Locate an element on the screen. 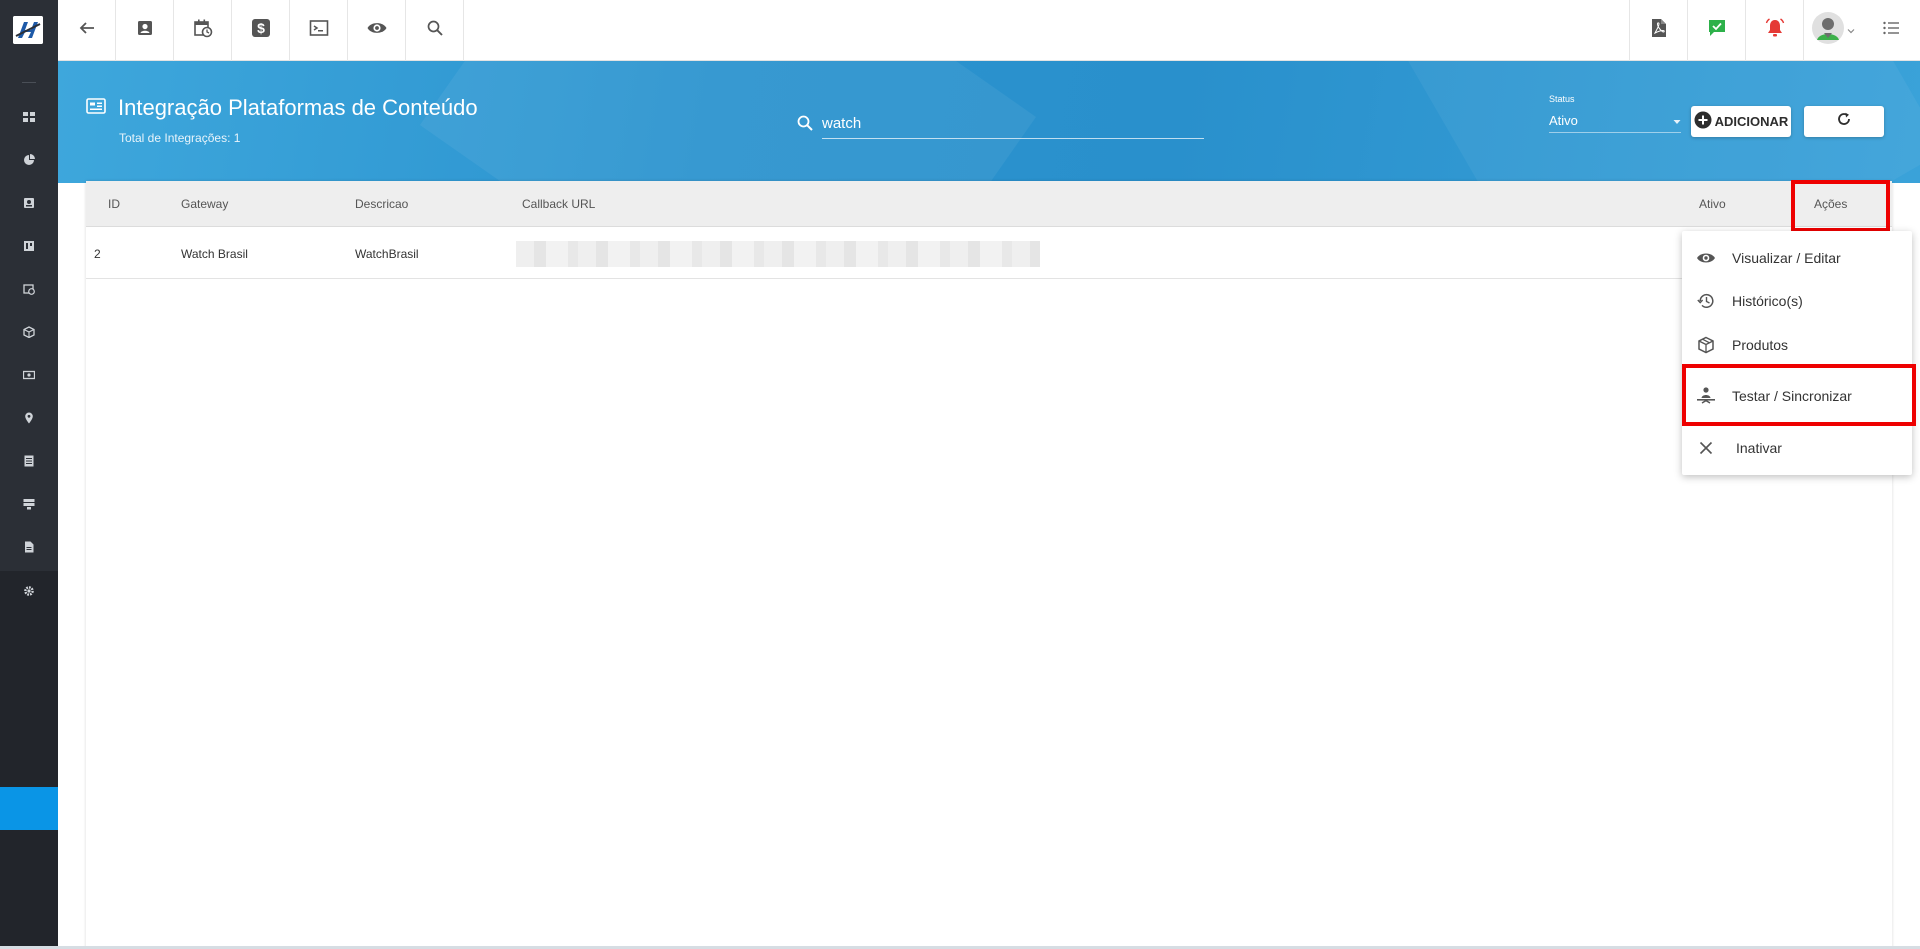  terminal-button is located at coordinates (319, 30).